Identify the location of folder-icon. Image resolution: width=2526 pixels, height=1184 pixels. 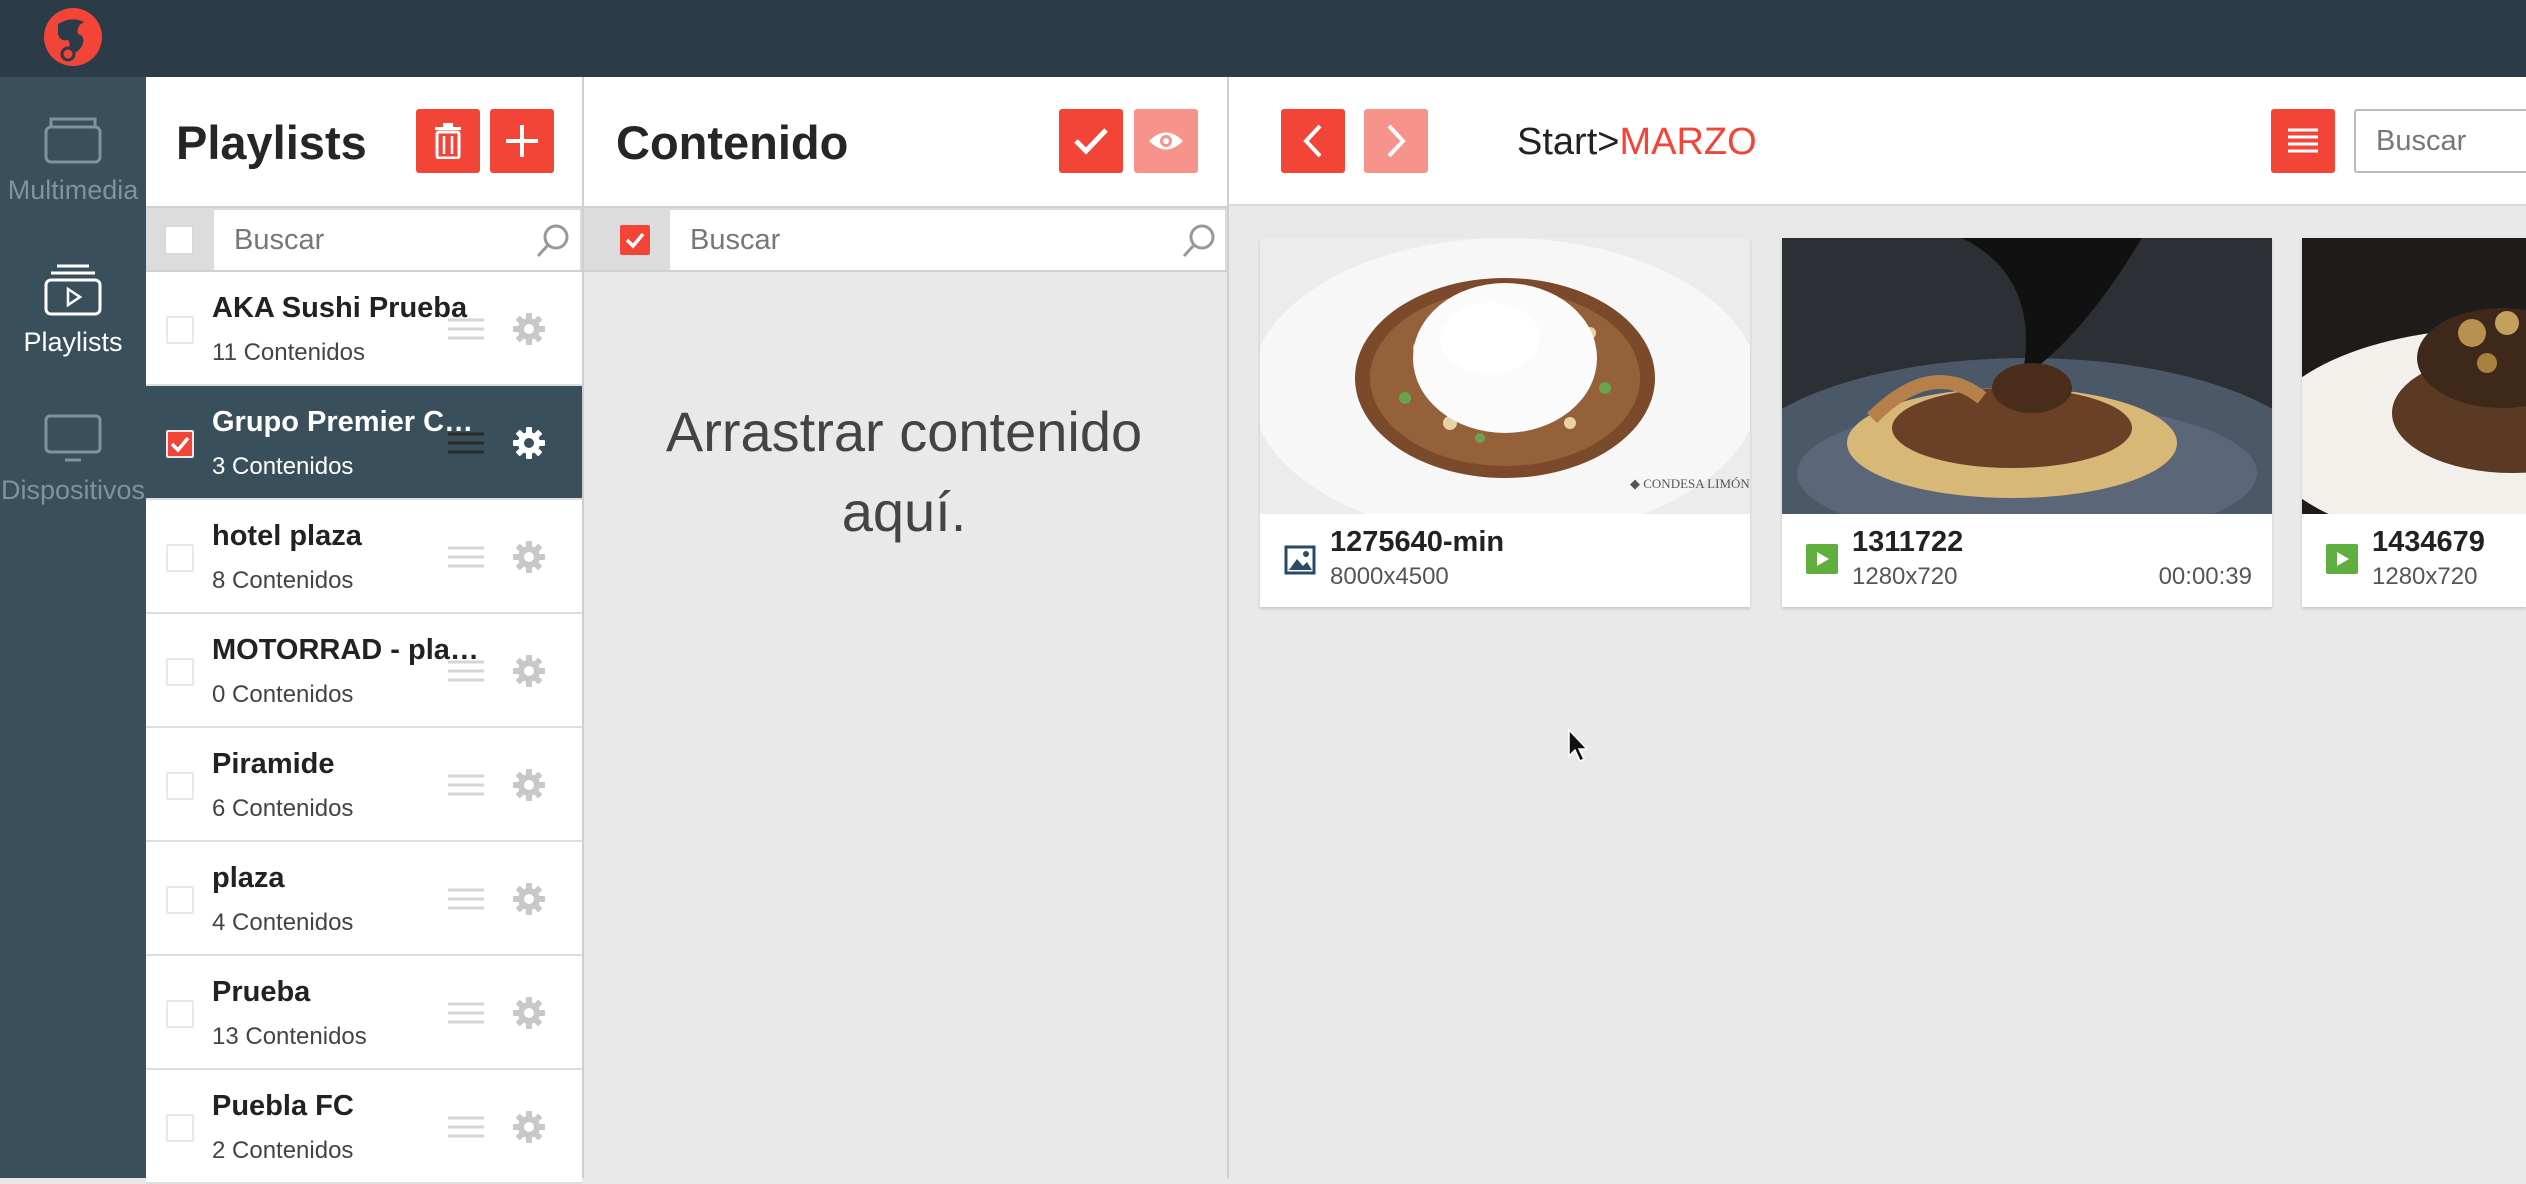
(73, 140).